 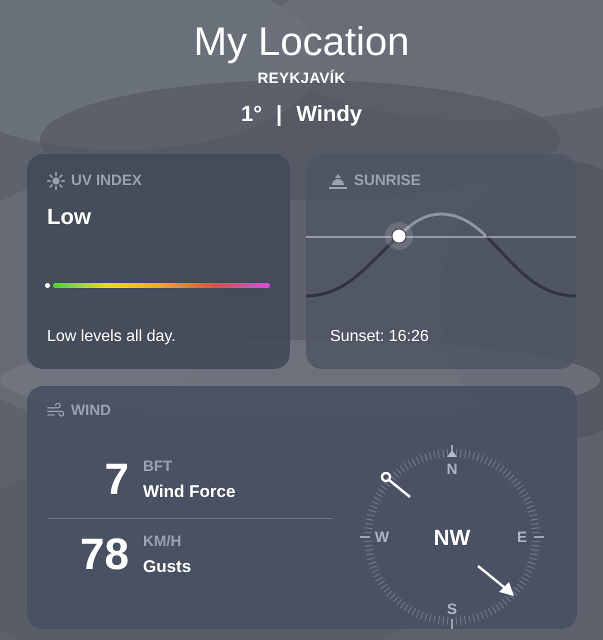 I want to click on sunrise-icon, so click(x=338, y=181).